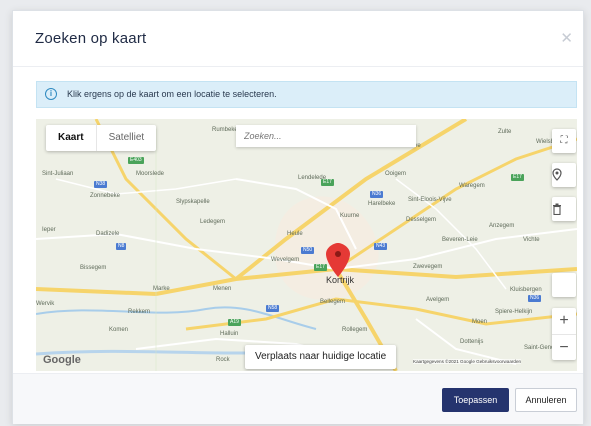 The image size is (591, 426). I want to click on close-icon: ✕, so click(566, 38).